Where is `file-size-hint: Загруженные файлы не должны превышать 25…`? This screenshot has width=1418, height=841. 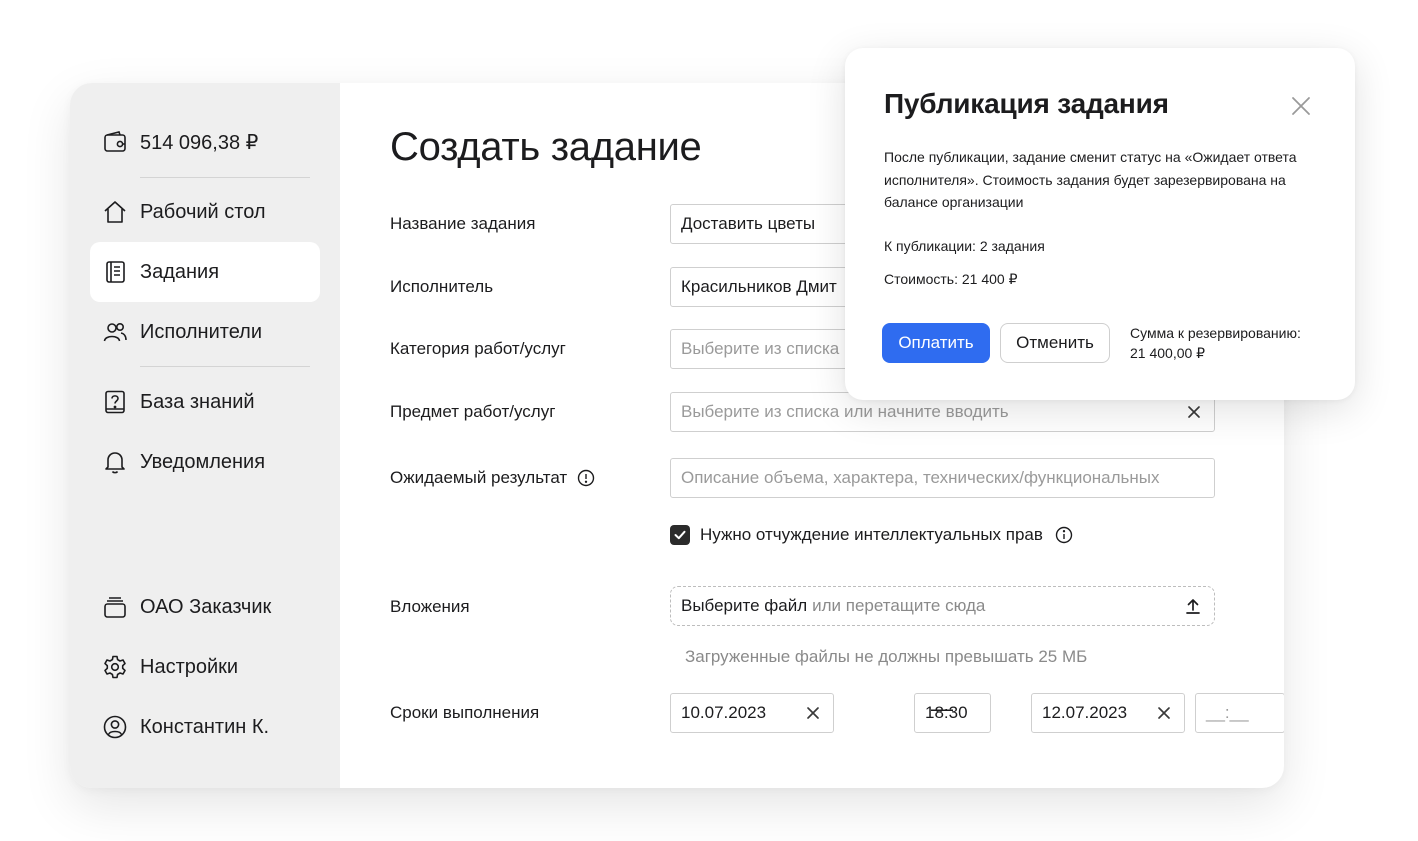 file-size-hint: Загруженные файлы не должны превышать 25… is located at coordinates (886, 656).